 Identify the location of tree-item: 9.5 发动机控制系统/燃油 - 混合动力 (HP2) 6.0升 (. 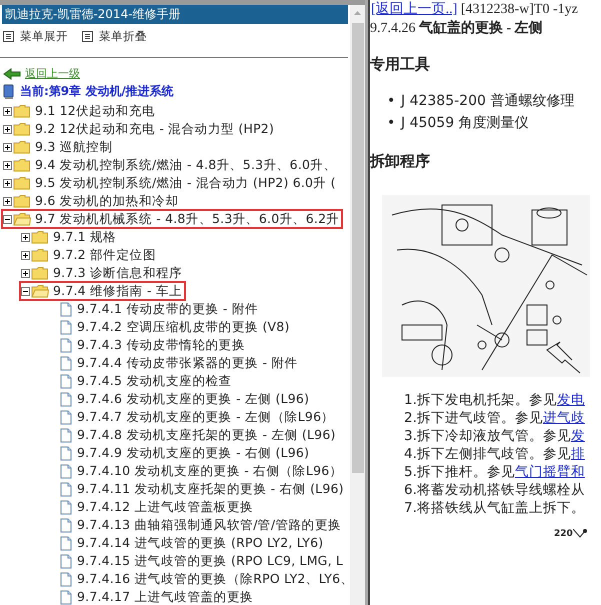
(185, 183).